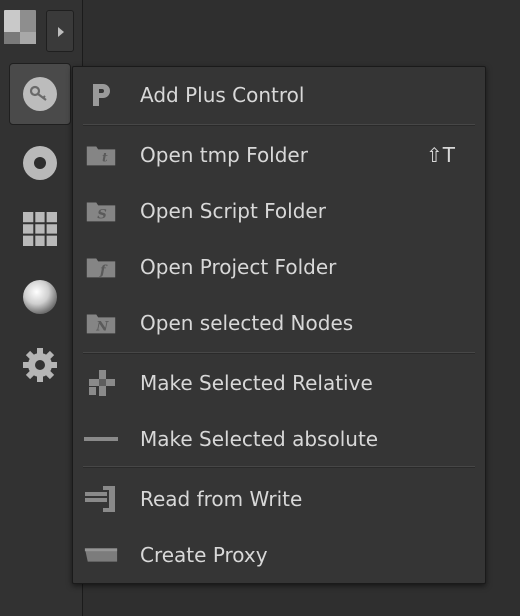 This screenshot has width=520, height=616. I want to click on menu-item-read-from-write: Read from Write, so click(279, 499).